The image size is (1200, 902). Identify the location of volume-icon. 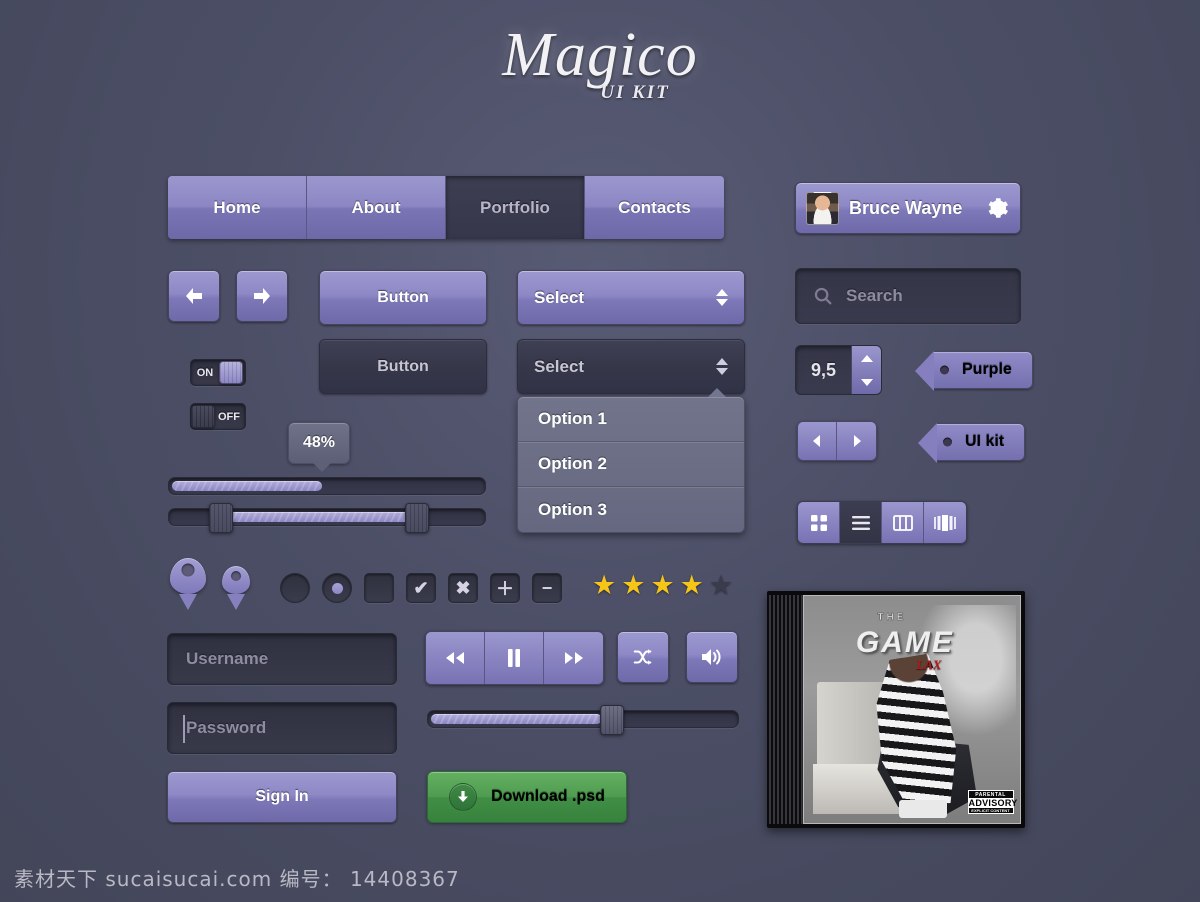
(712, 657).